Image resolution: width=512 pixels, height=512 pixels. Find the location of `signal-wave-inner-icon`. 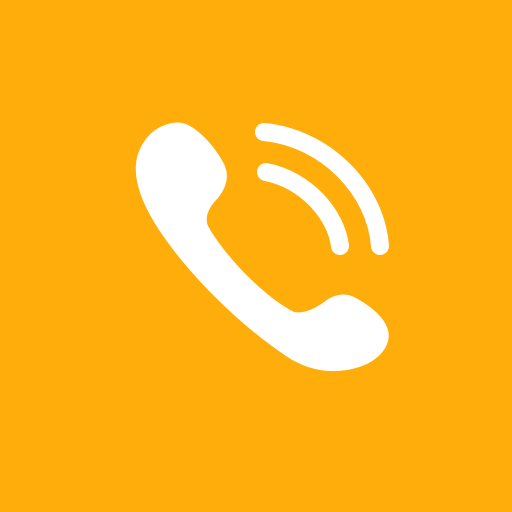

signal-wave-inner-icon is located at coordinates (303, 209).